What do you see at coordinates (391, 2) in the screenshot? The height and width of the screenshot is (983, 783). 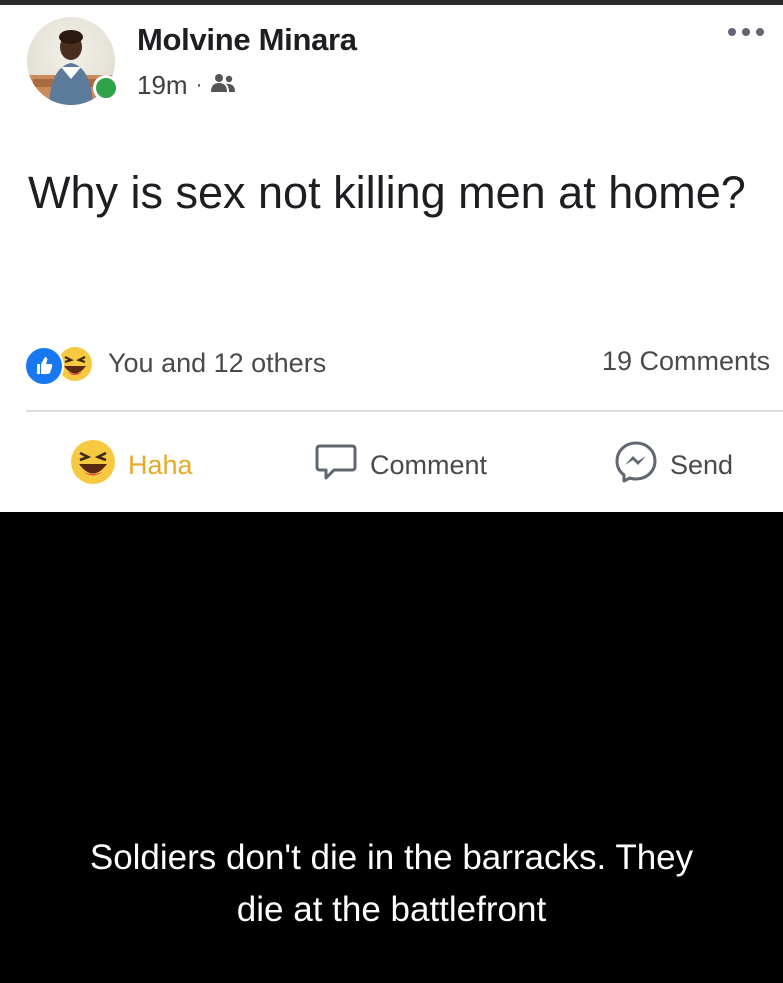 I see `post-top-border` at bounding box center [391, 2].